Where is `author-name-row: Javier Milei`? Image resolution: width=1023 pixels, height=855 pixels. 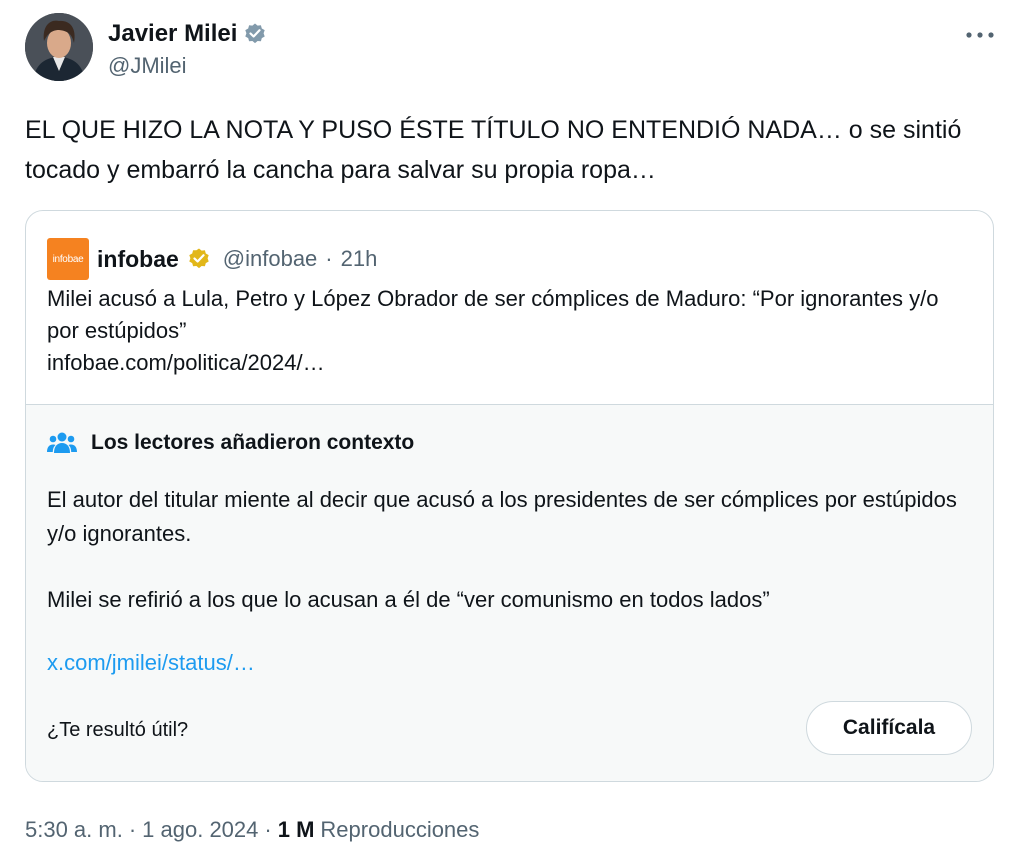 author-name-row: Javier Milei is located at coordinates (187, 34).